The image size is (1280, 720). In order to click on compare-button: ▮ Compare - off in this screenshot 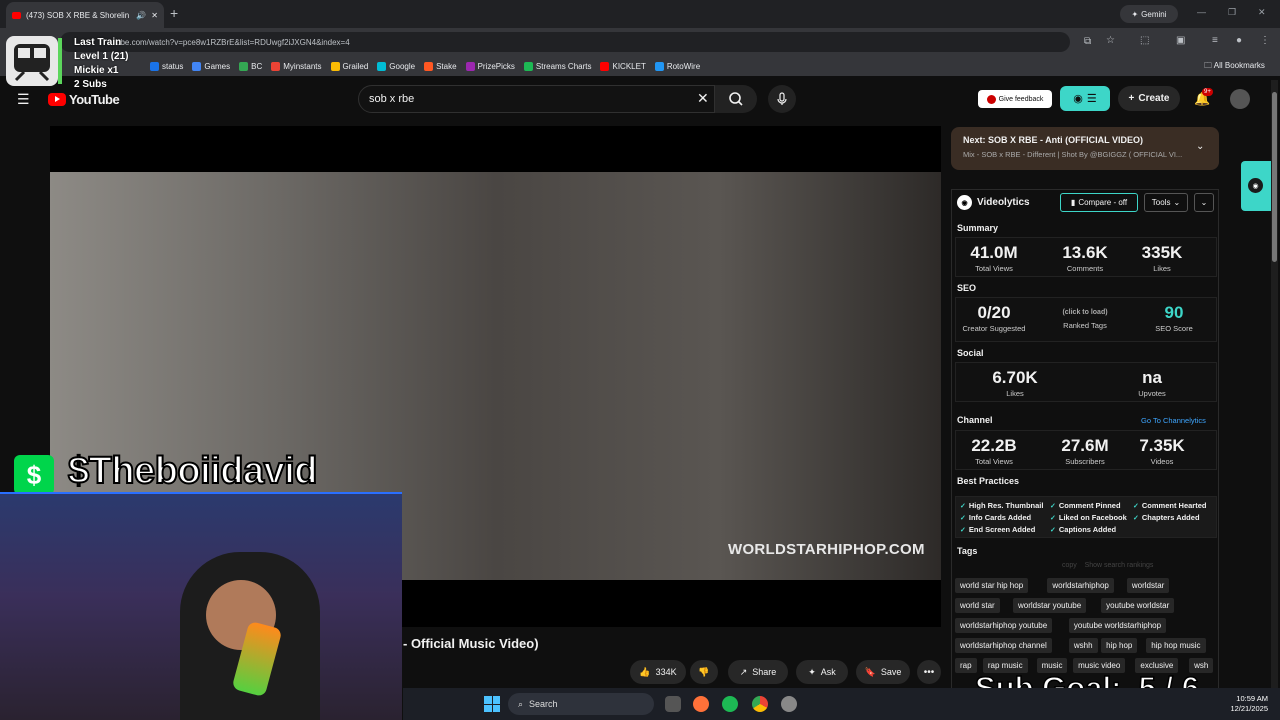, I will do `click(1099, 202)`.